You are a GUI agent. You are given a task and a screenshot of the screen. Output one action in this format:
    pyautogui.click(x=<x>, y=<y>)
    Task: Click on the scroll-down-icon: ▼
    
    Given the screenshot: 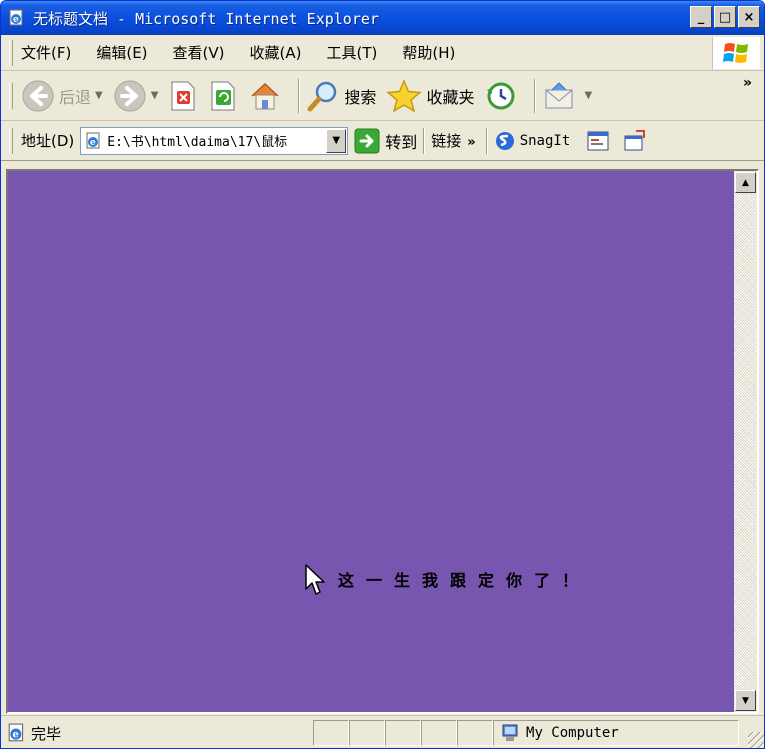 What is the action you would take?
    pyautogui.click(x=745, y=700)
    